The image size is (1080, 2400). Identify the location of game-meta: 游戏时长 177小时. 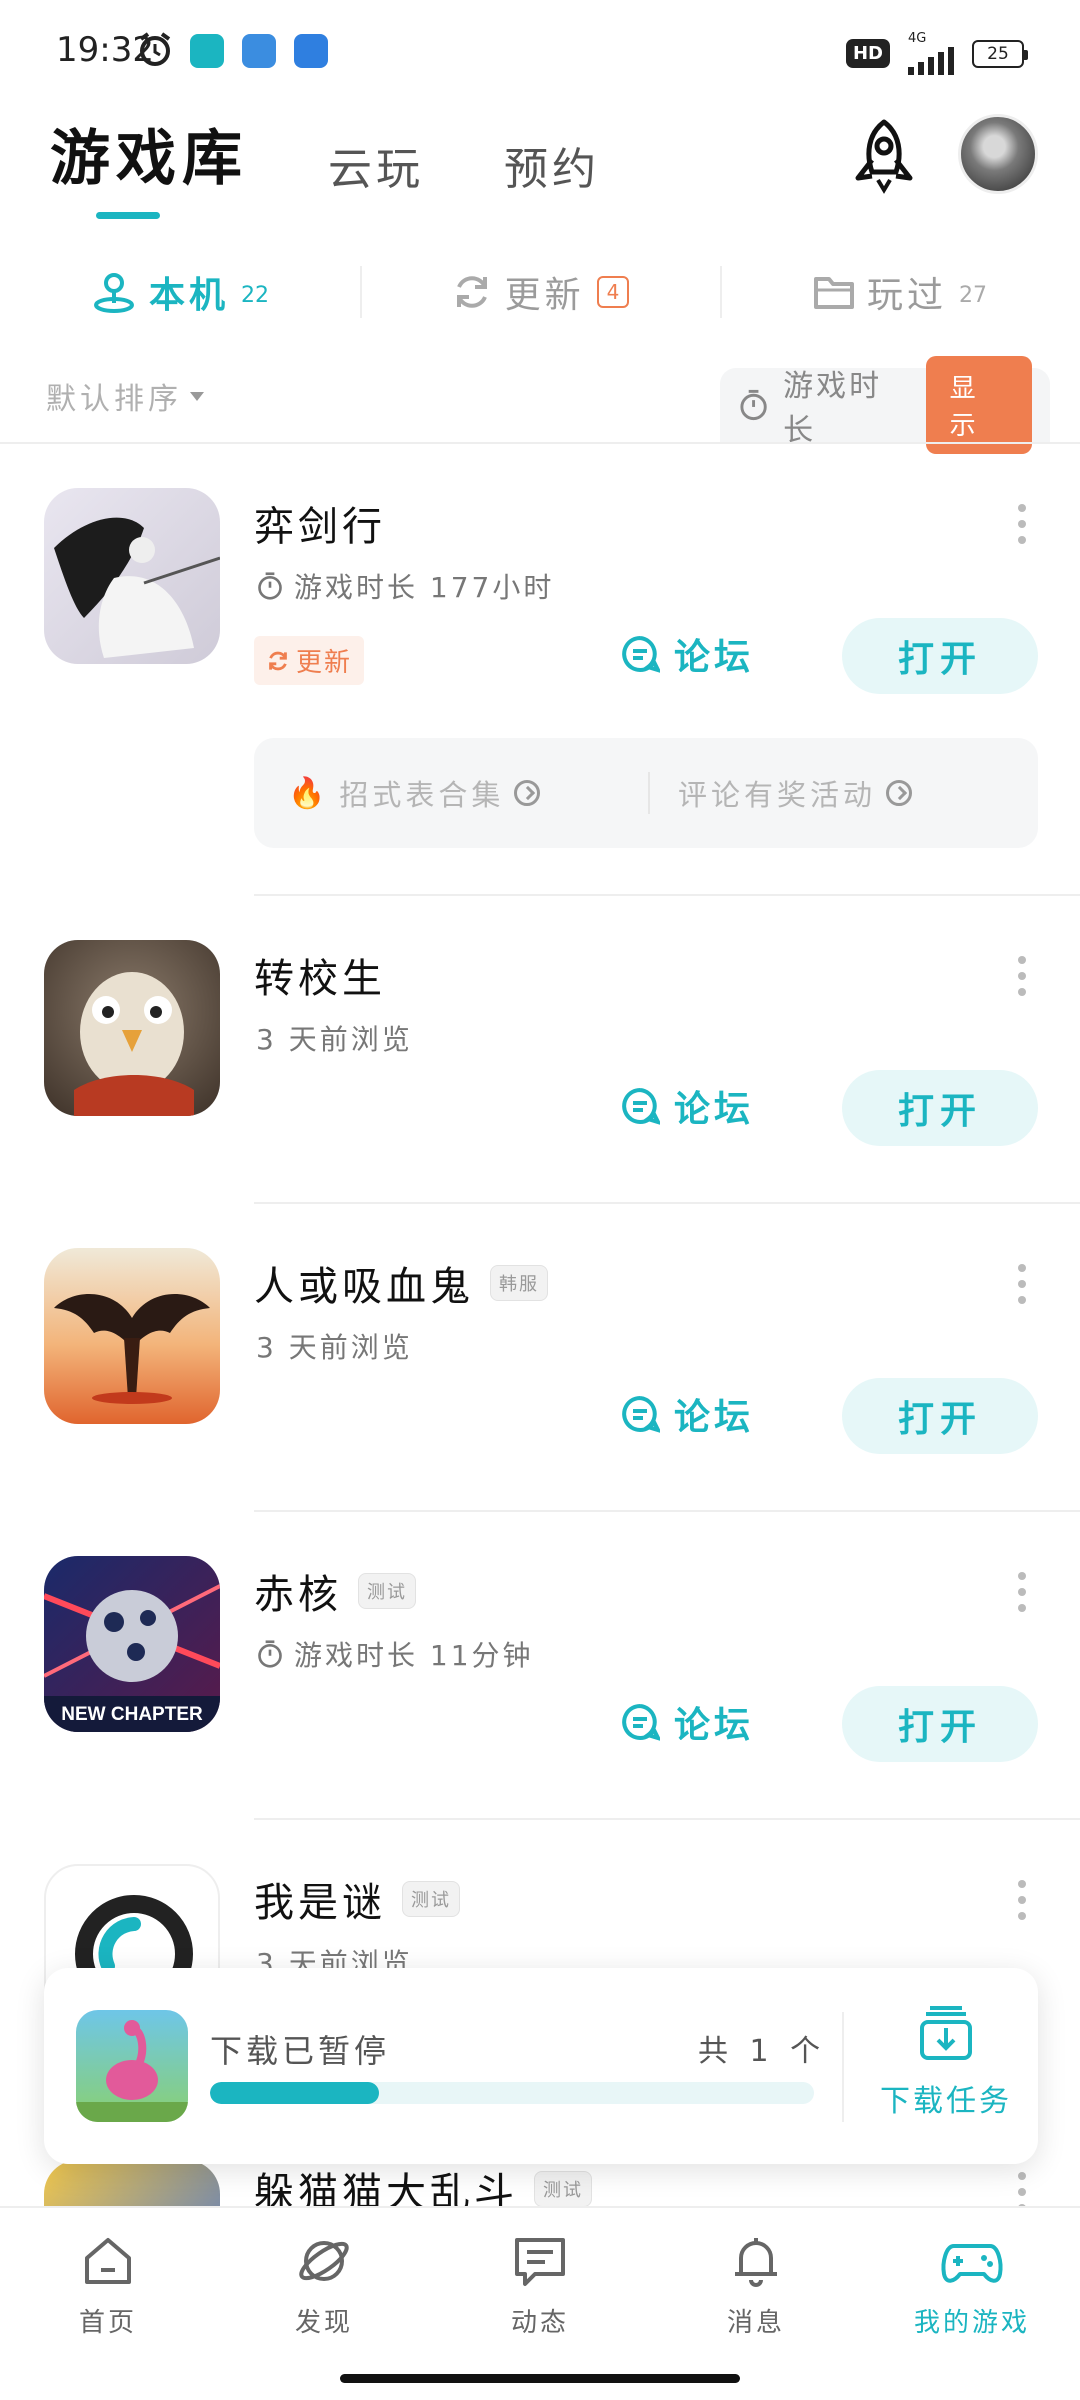
(405, 586).